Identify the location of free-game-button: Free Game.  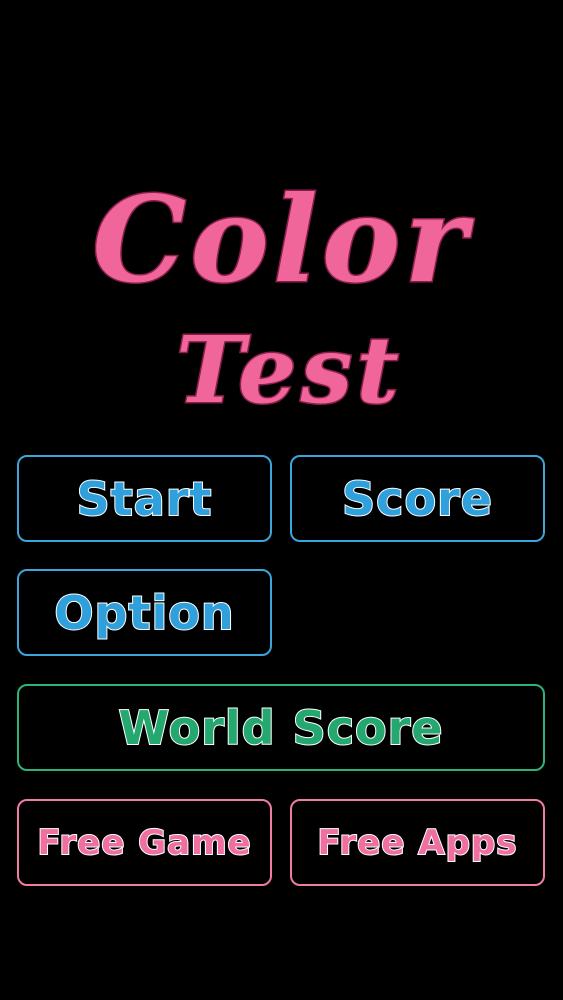
(144, 842).